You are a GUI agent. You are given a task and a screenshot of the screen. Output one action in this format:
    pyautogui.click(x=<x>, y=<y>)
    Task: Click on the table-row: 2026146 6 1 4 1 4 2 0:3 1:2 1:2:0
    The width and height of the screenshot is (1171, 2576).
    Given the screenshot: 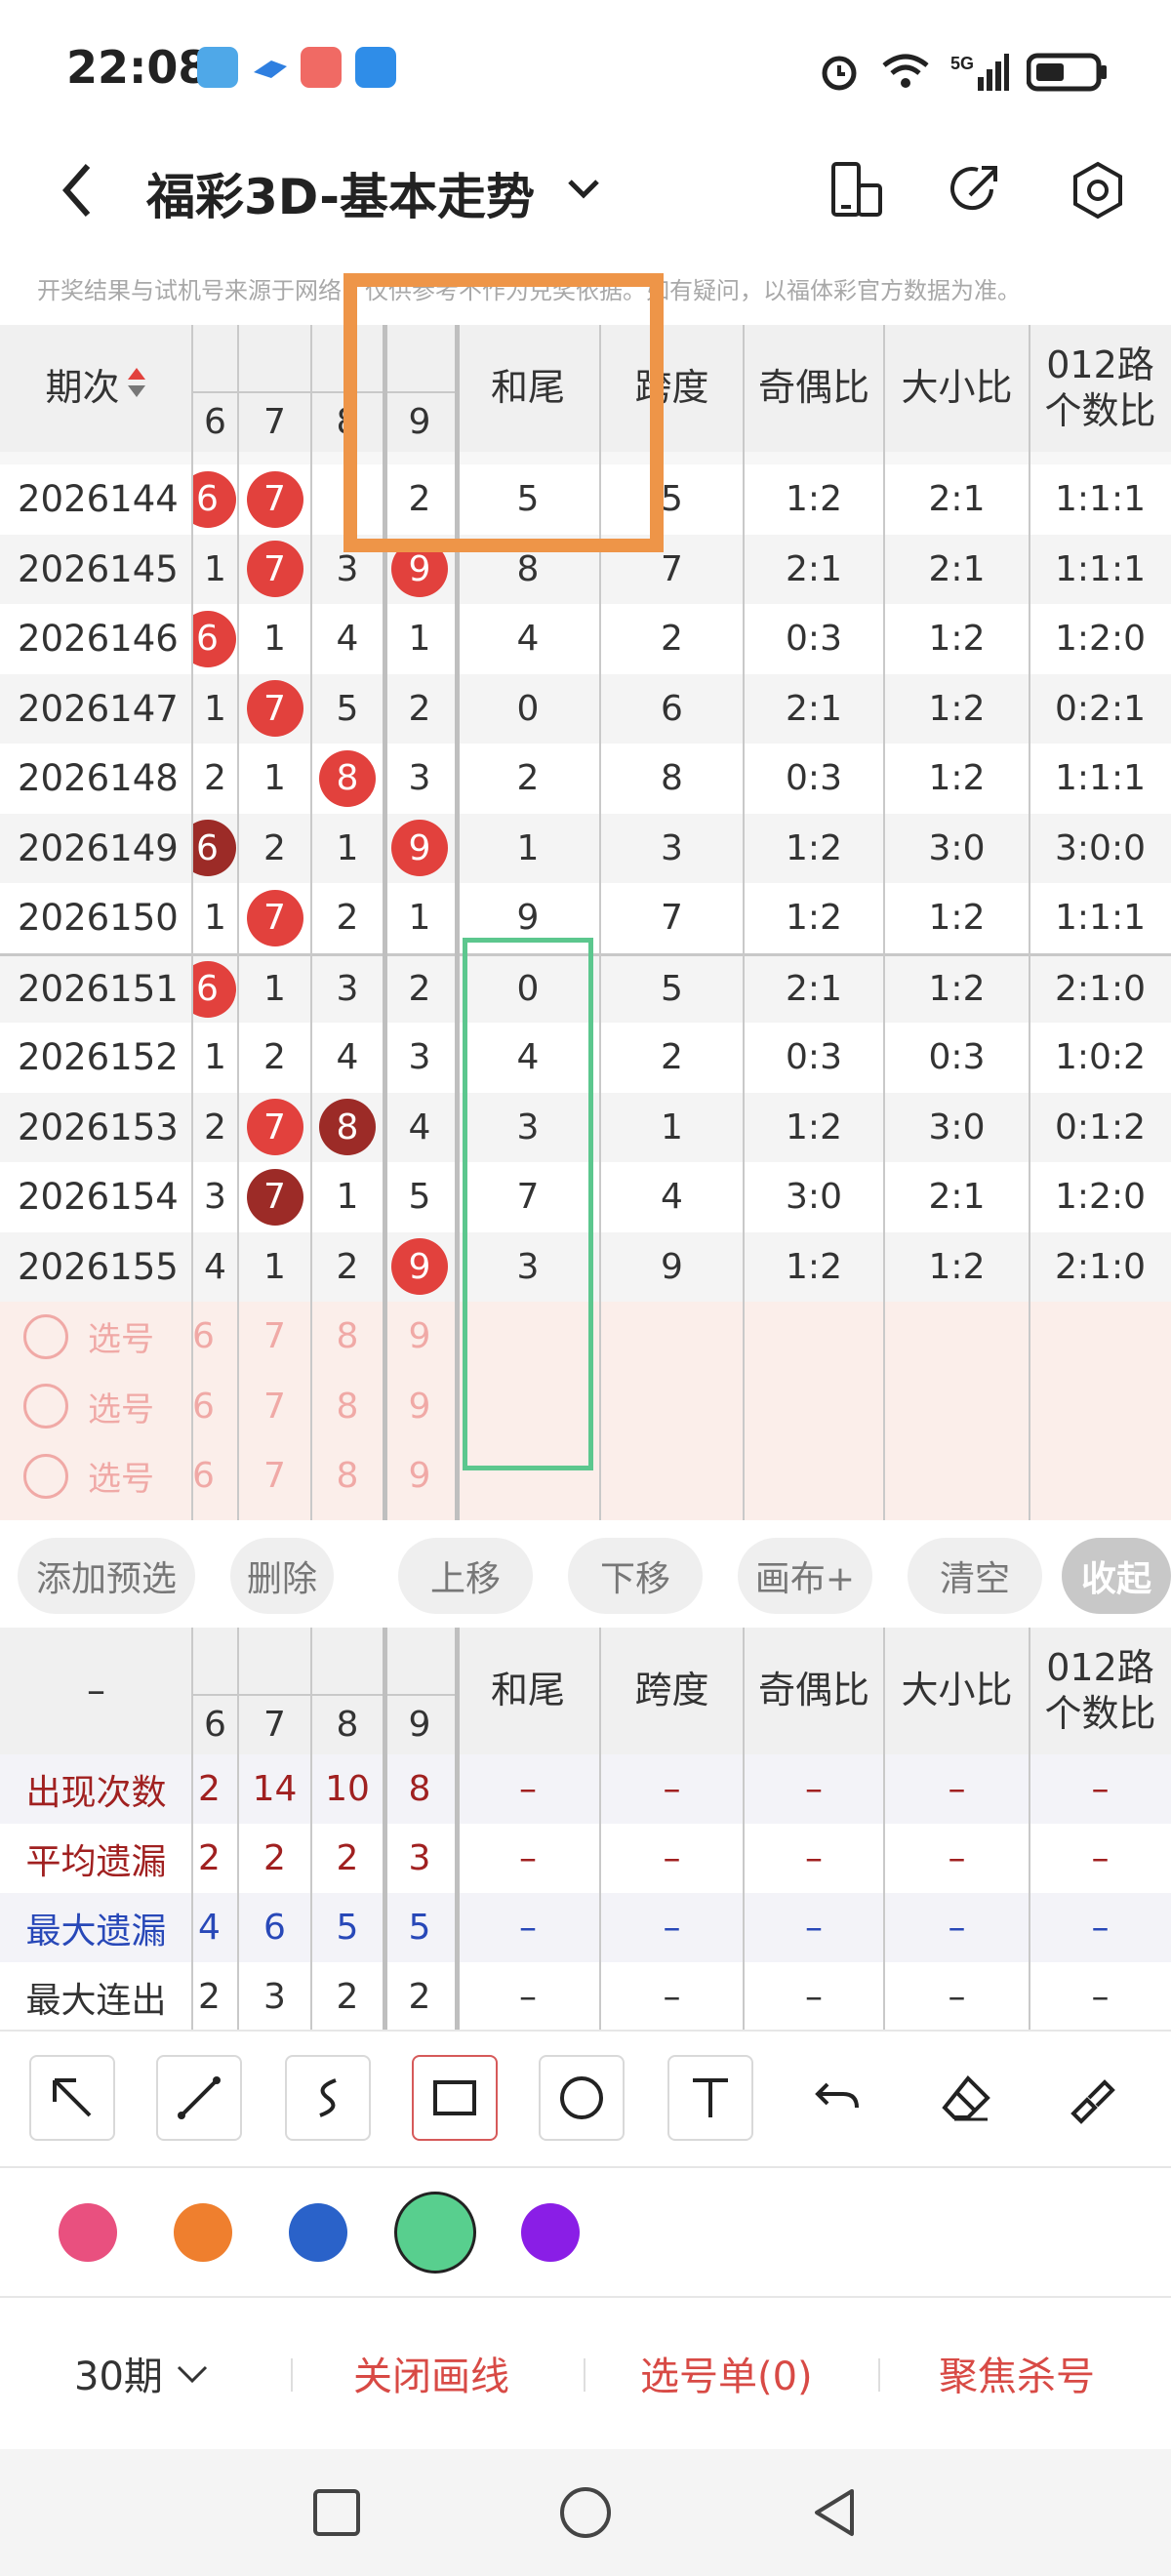 What is the action you would take?
    pyautogui.click(x=585, y=639)
    